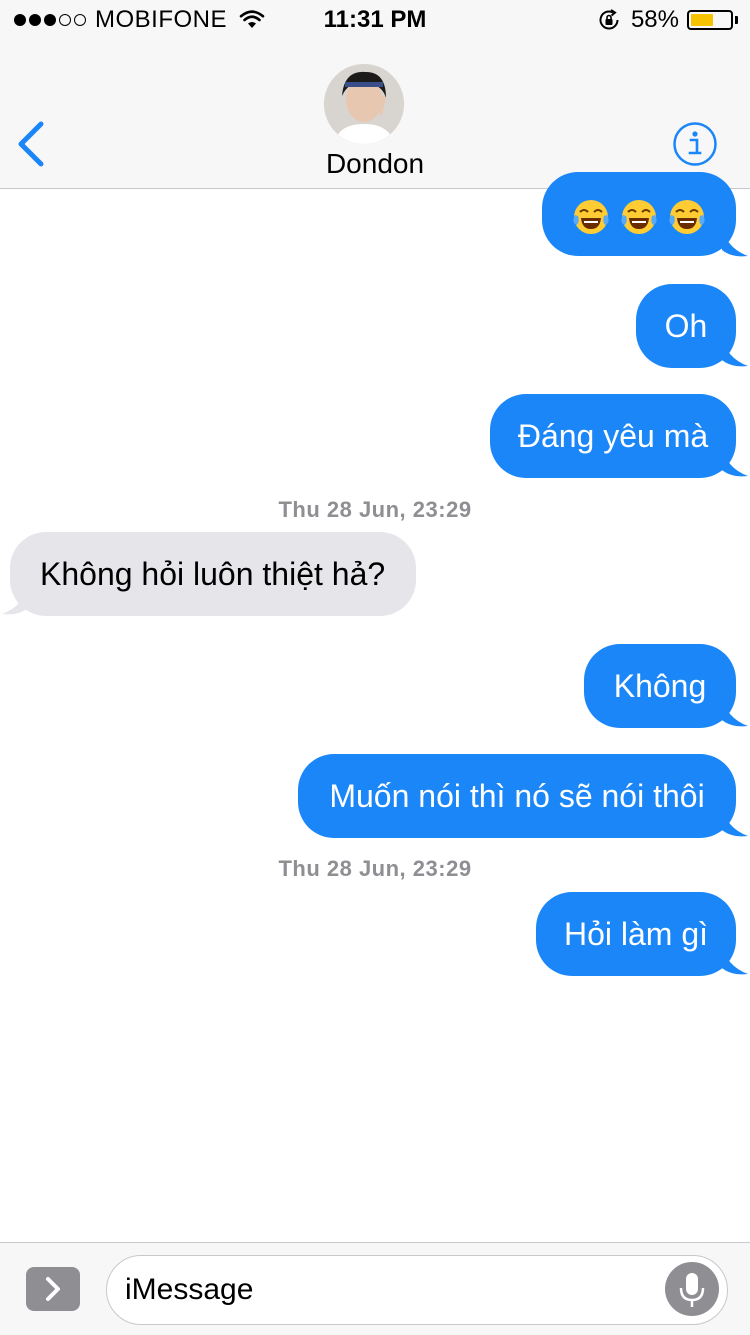 The image size is (750, 1335). I want to click on info-icon, so click(695, 144).